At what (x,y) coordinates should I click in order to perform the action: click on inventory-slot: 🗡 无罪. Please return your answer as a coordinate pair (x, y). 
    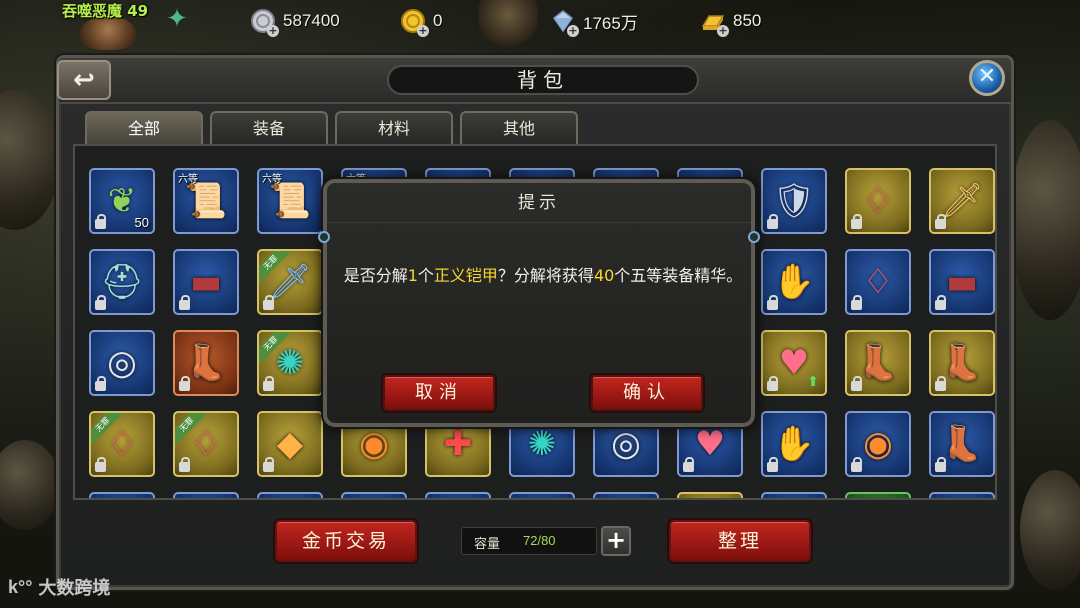
    Looking at the image, I should click on (290, 282).